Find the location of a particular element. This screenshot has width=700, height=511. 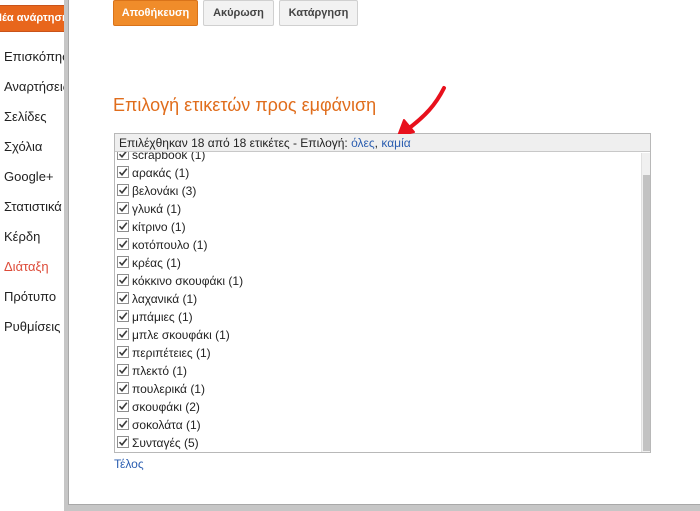

label-list-item: σοκολάτα (1) is located at coordinates (378, 425).